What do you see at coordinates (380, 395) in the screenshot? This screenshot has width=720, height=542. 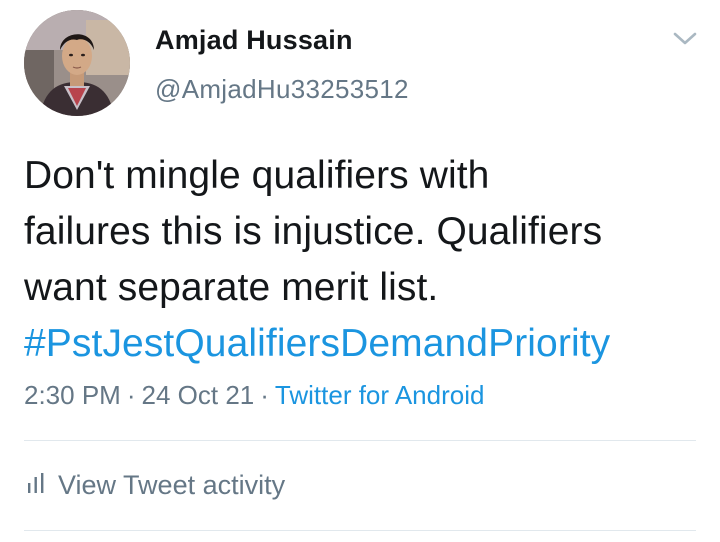 I see `tweet-source-link: Twitter for Android` at bounding box center [380, 395].